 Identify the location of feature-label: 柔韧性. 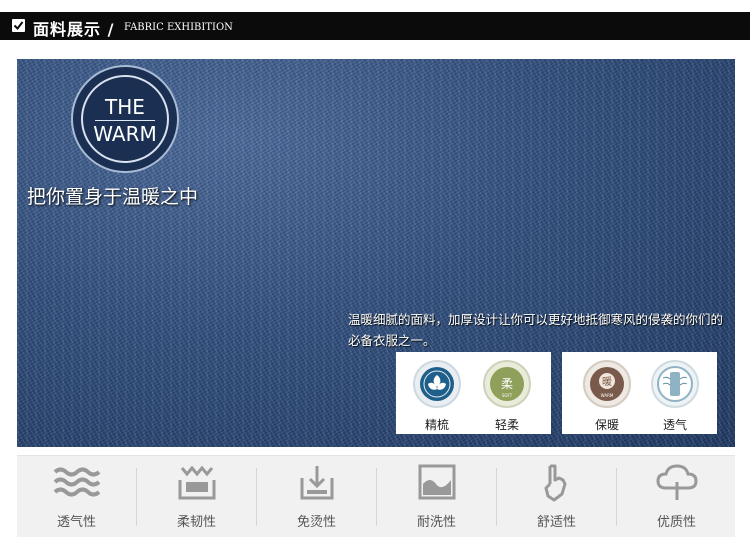
(196, 522).